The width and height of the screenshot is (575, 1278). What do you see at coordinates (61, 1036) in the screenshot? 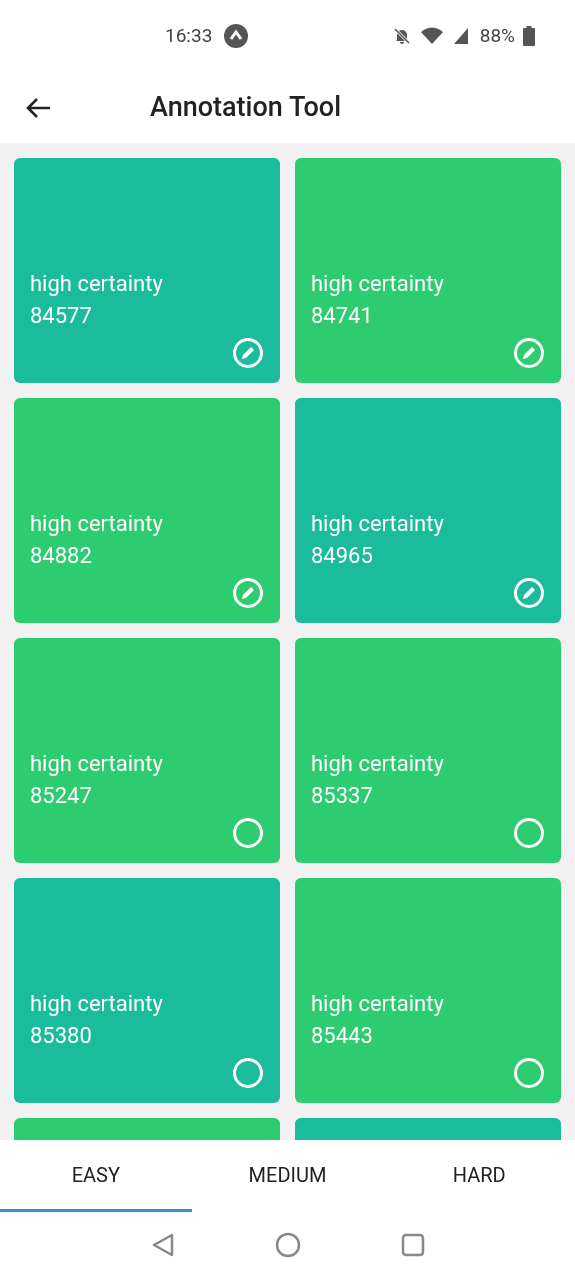
I see `item-id: 85380` at bounding box center [61, 1036].